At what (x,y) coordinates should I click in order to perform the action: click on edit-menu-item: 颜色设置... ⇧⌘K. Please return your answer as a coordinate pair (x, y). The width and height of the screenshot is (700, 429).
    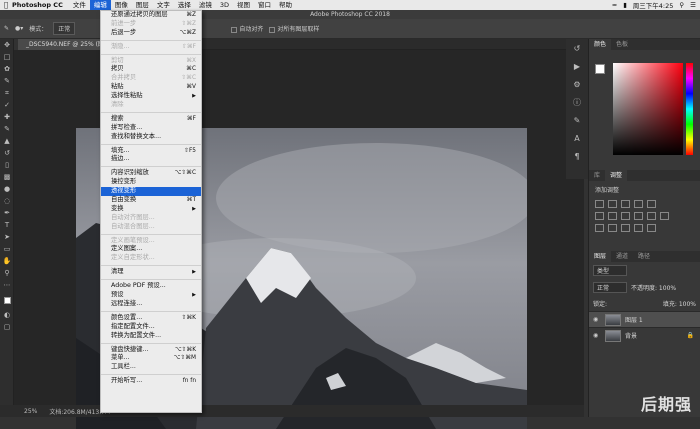
    Looking at the image, I should click on (151, 318).